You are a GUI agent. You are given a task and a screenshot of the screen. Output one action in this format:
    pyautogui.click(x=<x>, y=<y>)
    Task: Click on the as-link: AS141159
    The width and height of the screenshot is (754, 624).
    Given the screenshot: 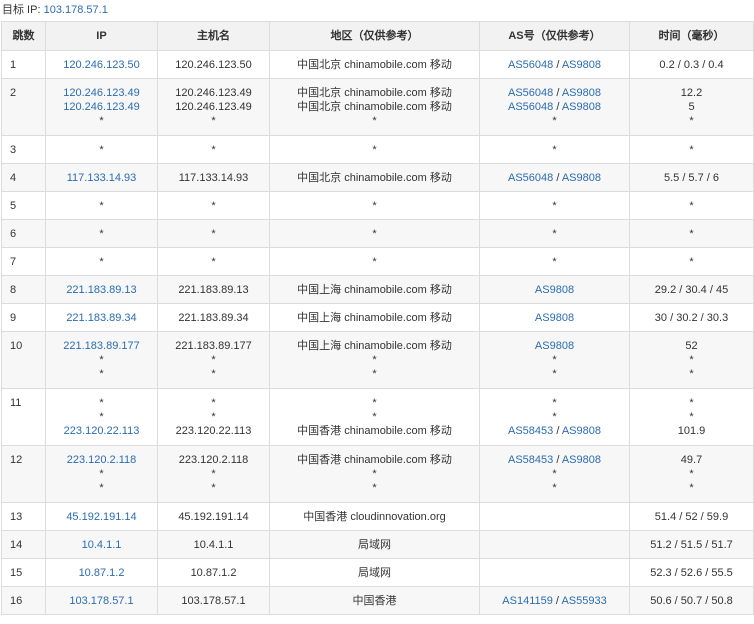 What is the action you would take?
    pyautogui.click(x=527, y=601)
    